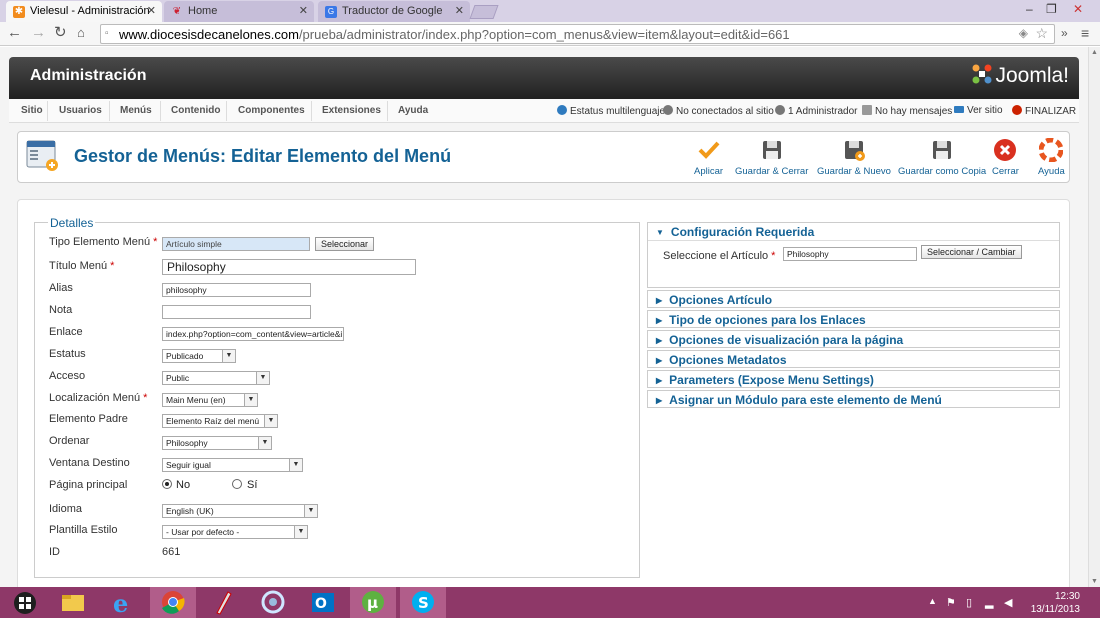  I want to click on utorrent-taskbar-icon: µ, so click(373, 602).